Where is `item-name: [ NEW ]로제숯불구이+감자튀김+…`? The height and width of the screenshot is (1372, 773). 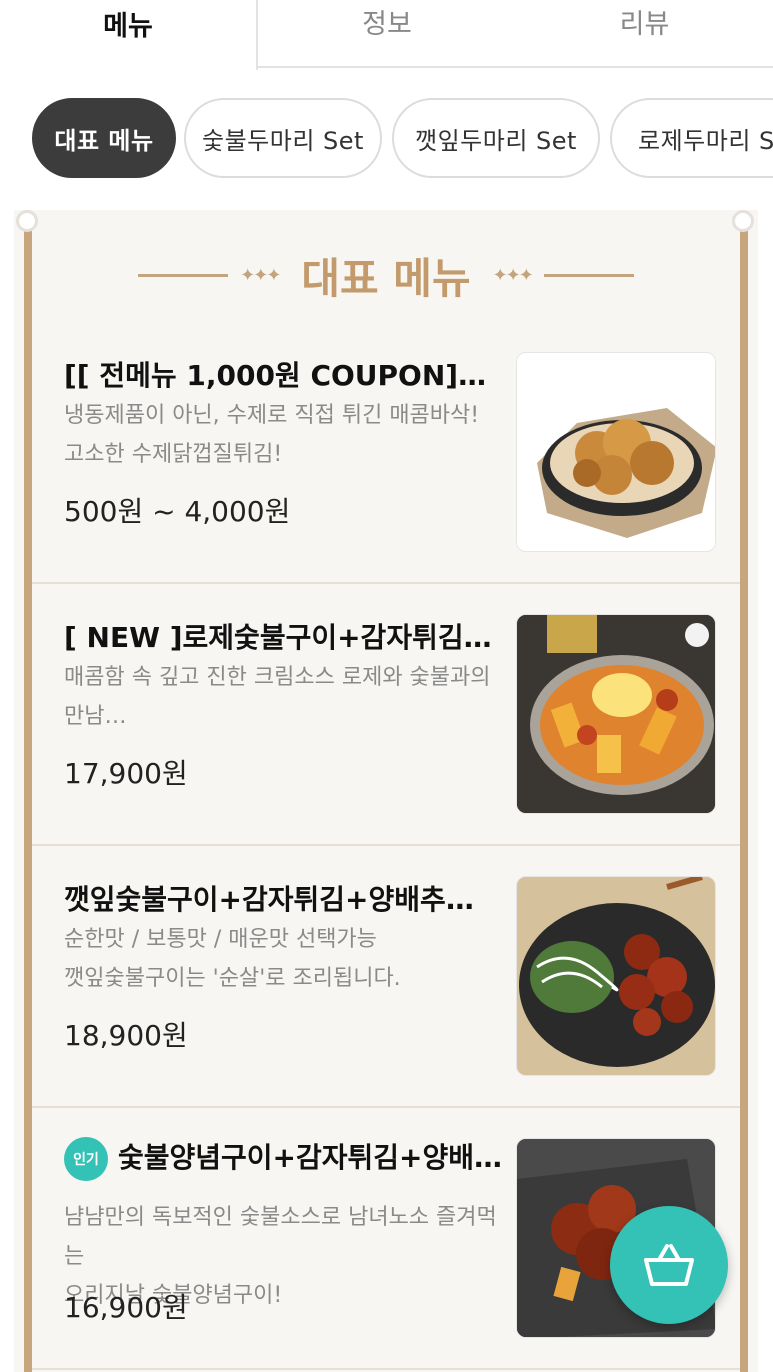
item-name: [ NEW ]로제숯불구이+감자튀김+… is located at coordinates (279, 637).